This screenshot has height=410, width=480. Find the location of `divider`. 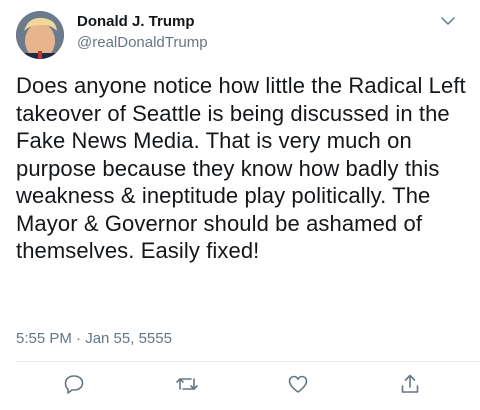

divider is located at coordinates (248, 361).